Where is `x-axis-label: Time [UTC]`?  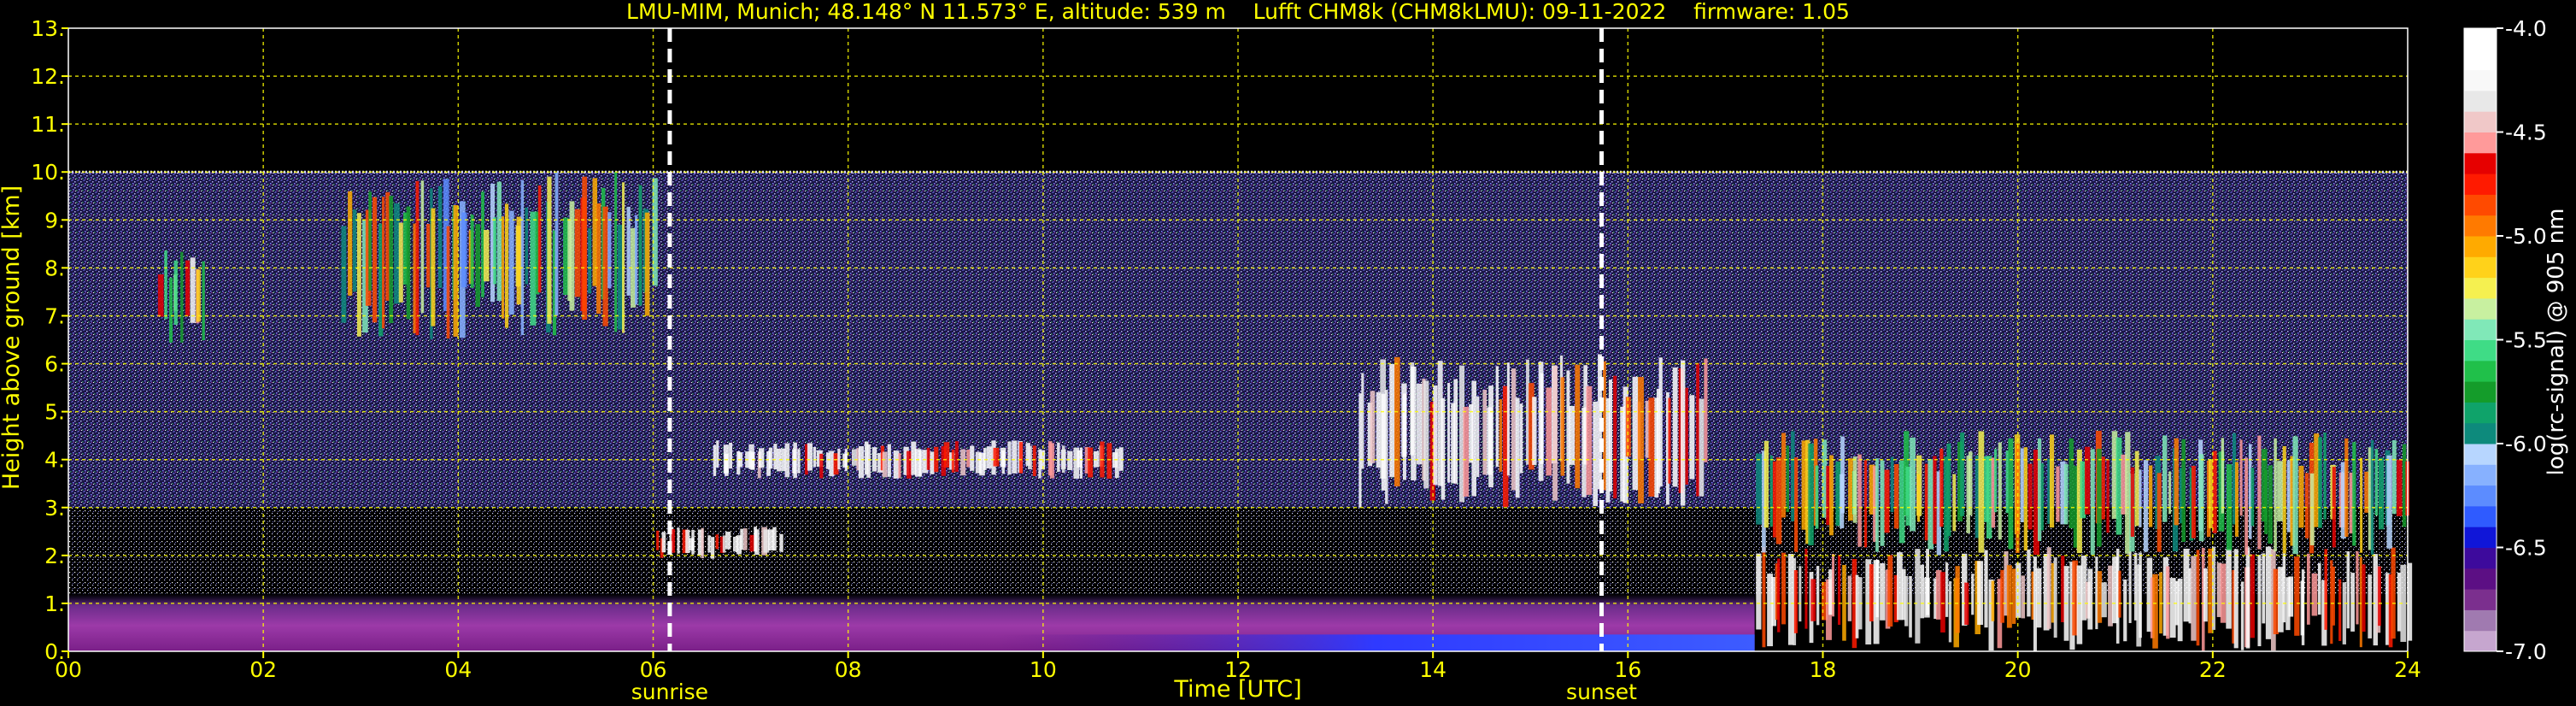 x-axis-label: Time [UTC] is located at coordinates (1237, 689).